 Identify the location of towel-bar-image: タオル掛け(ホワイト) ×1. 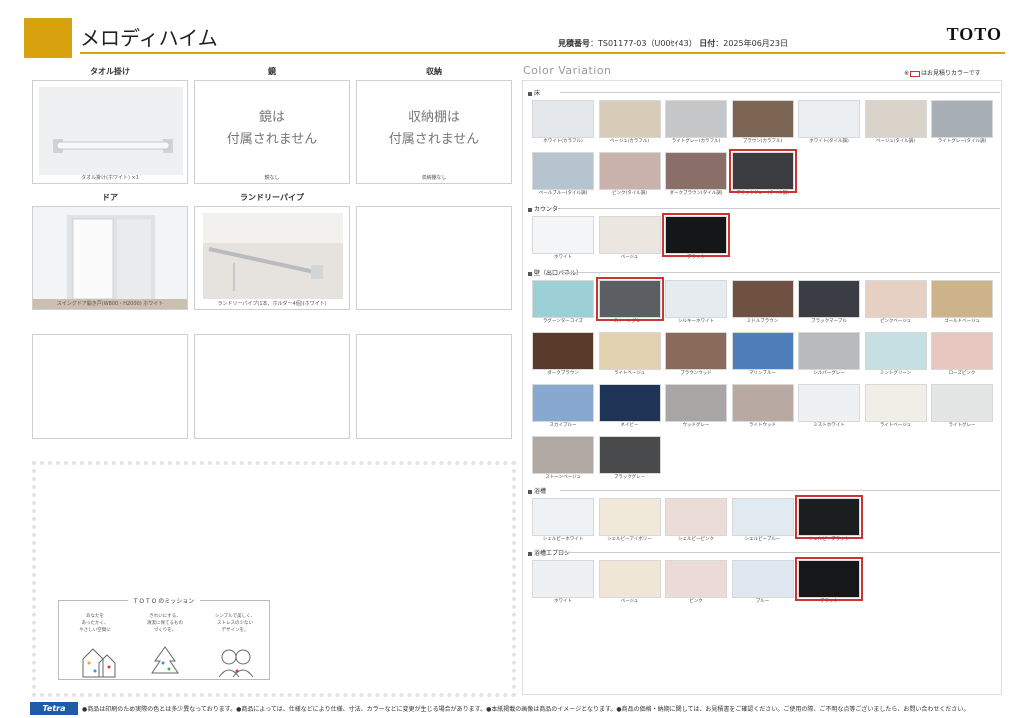
(110, 132).